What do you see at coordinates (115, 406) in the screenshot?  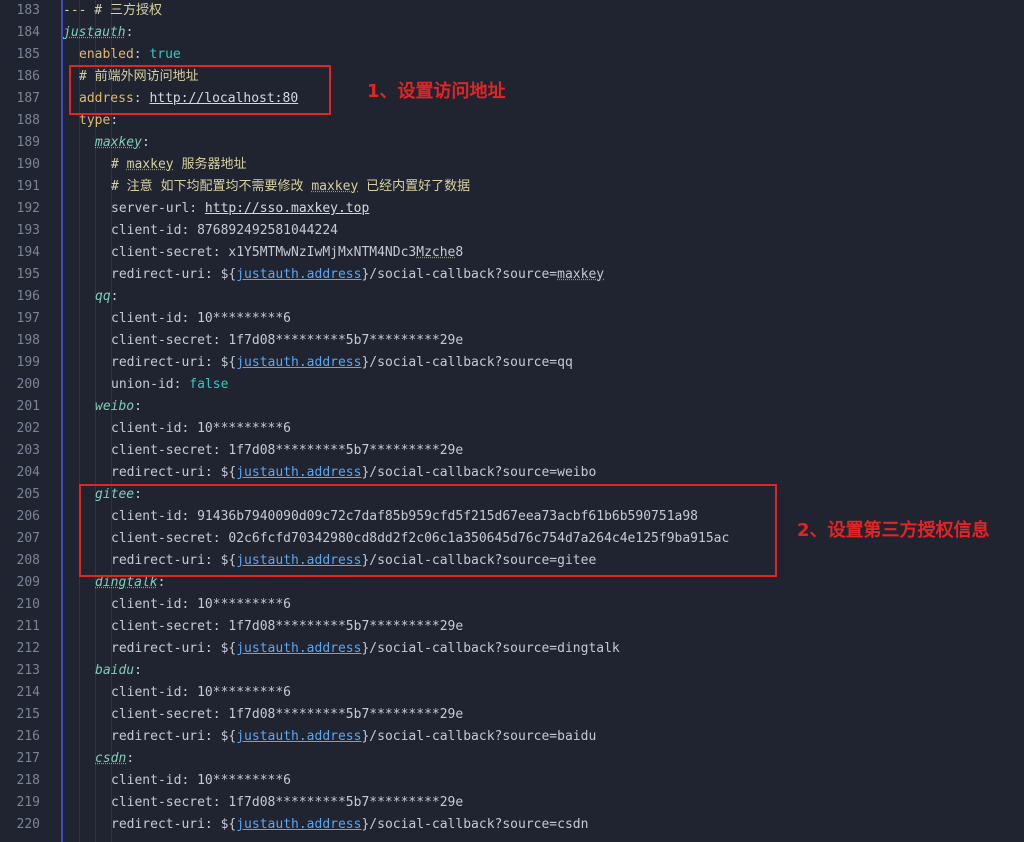 I see `code-token: weibo` at bounding box center [115, 406].